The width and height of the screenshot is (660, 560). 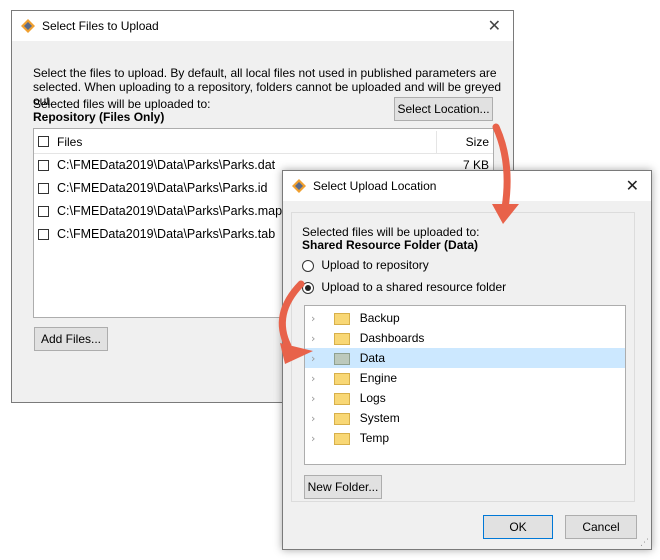 What do you see at coordinates (465, 318) in the screenshot?
I see `tree-item-backup: › Backup` at bounding box center [465, 318].